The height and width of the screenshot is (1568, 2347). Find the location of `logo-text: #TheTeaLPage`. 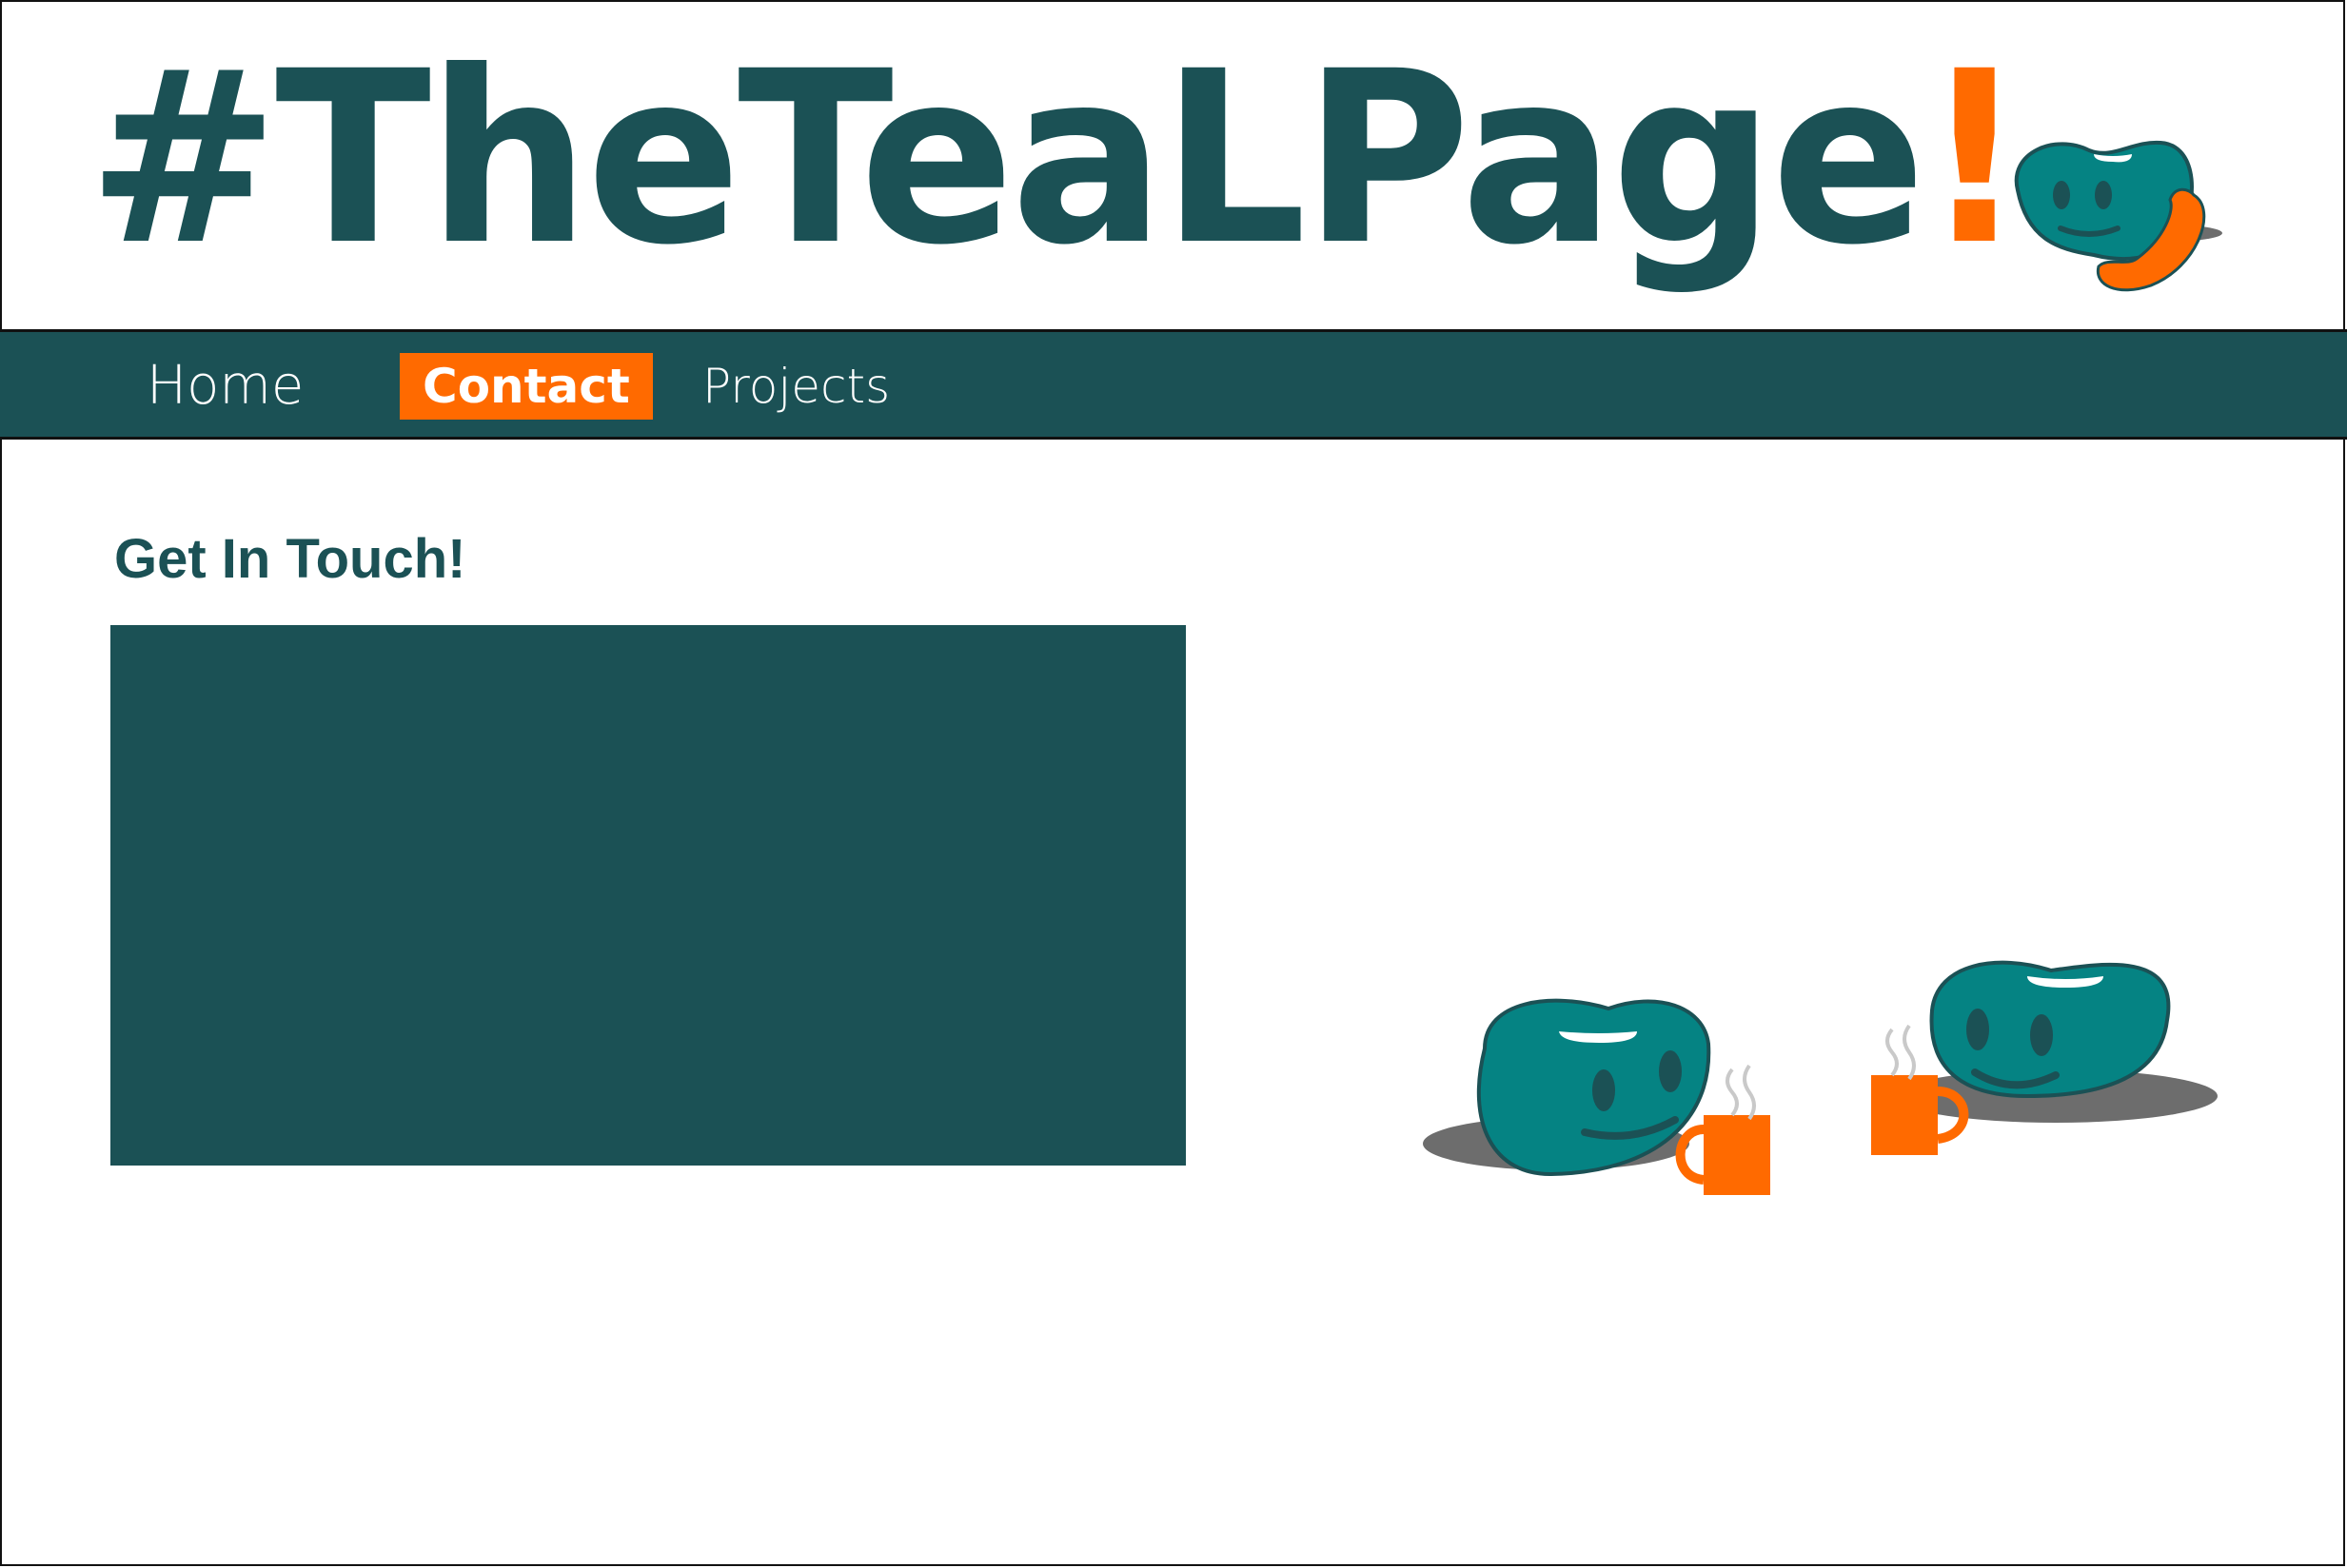

logo-text: #TheTeaLPage is located at coordinates (1007, 158).